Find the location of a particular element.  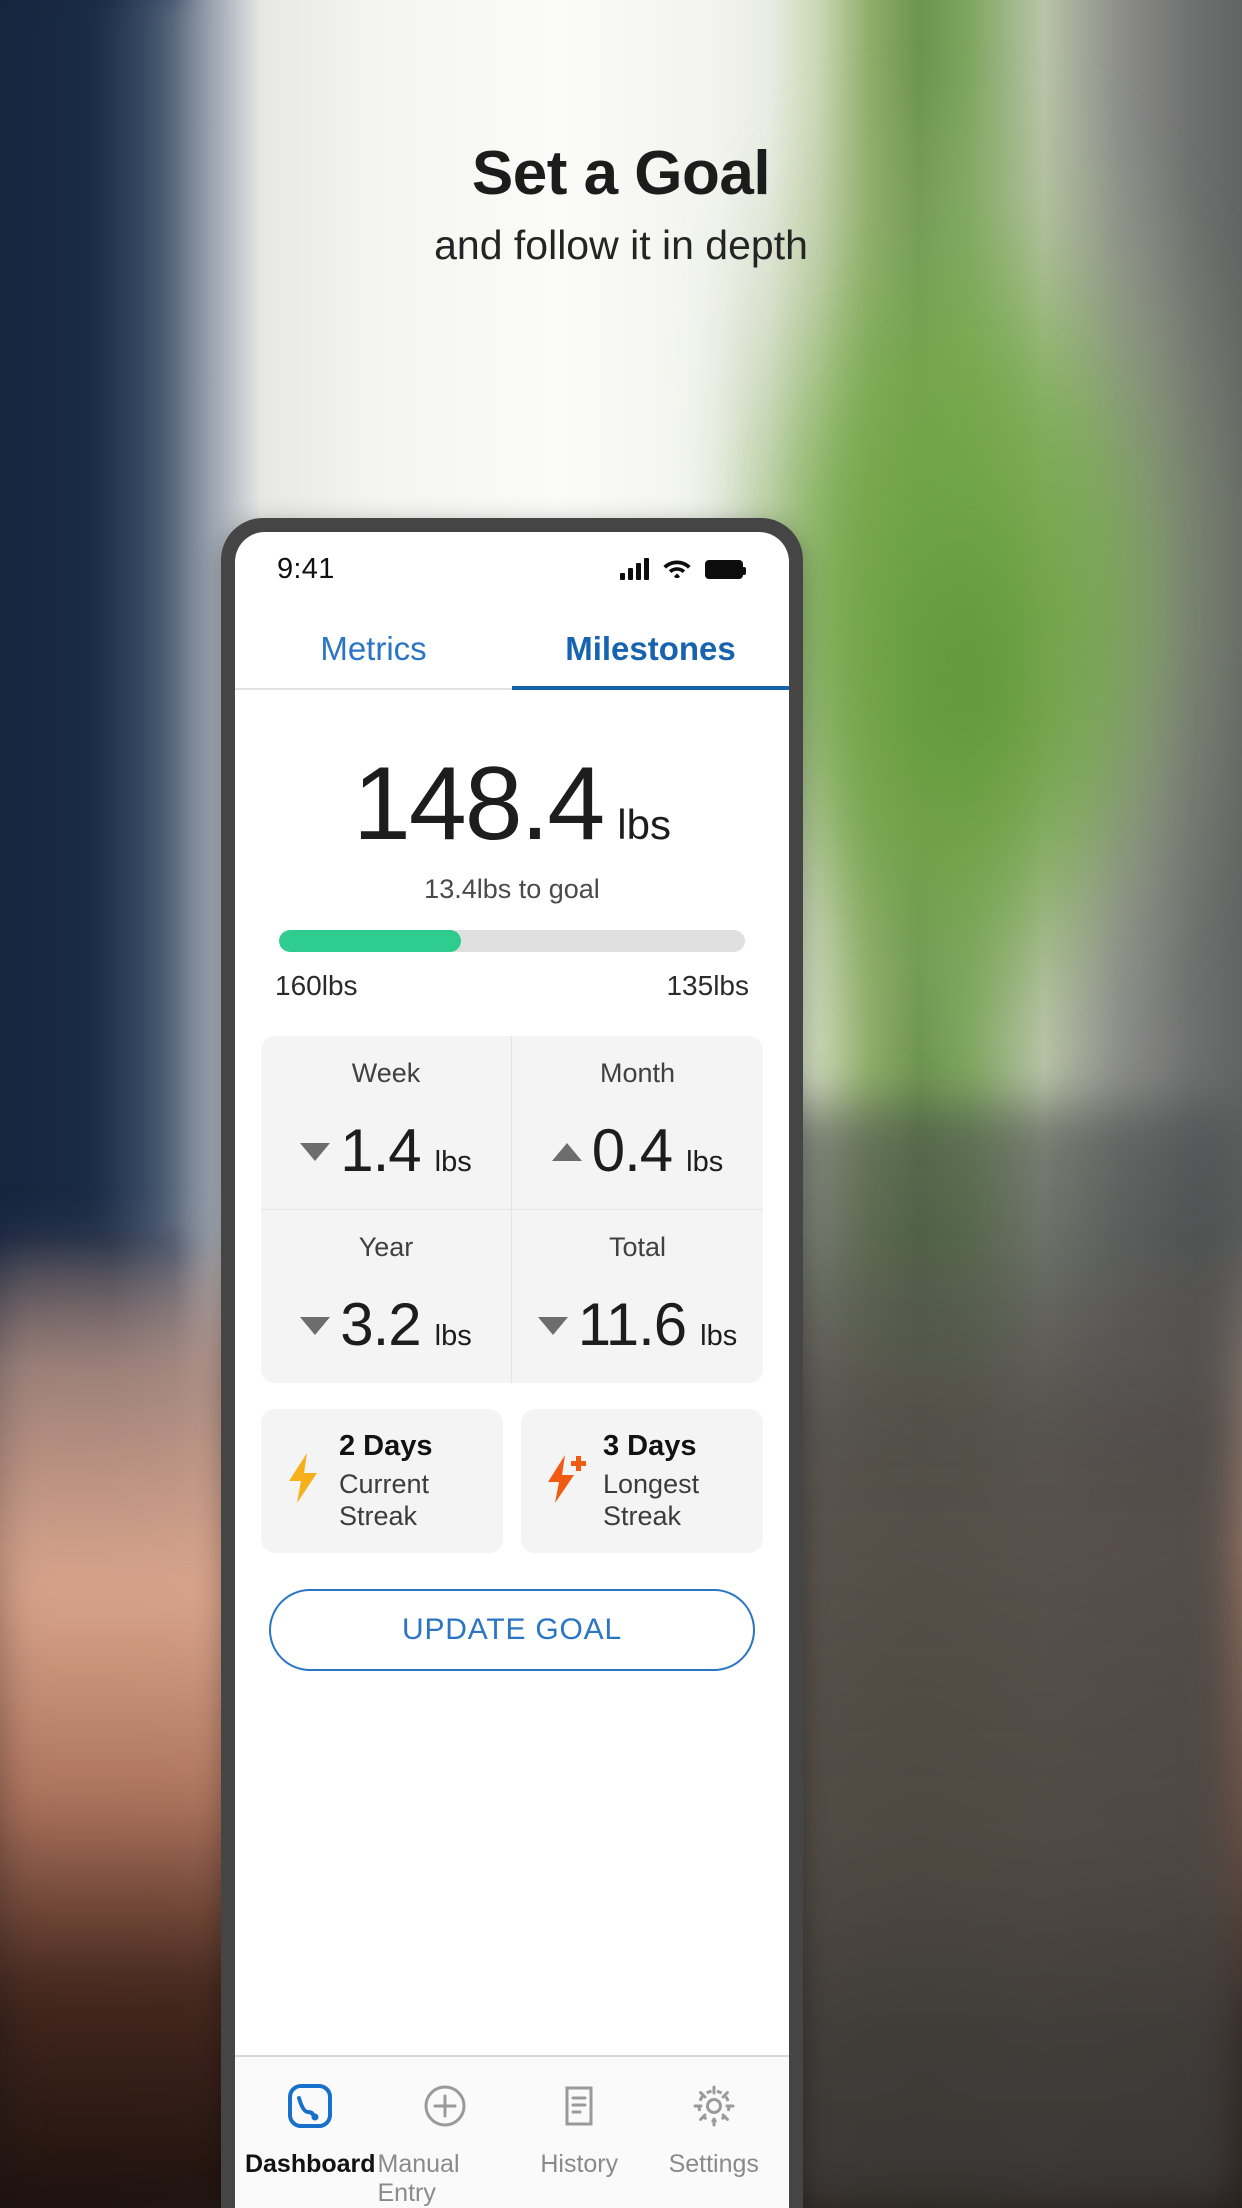

metric-value-row: 1.4 lbs is located at coordinates (386, 1151).